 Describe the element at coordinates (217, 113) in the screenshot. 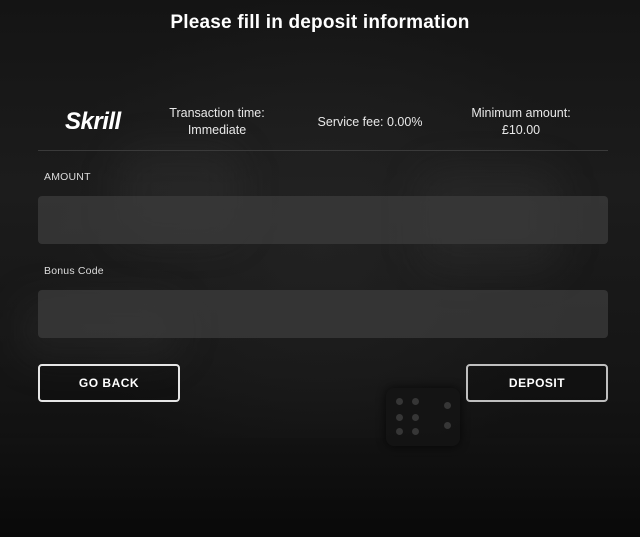

I see `transaction-time-label: Transaction time:` at that location.